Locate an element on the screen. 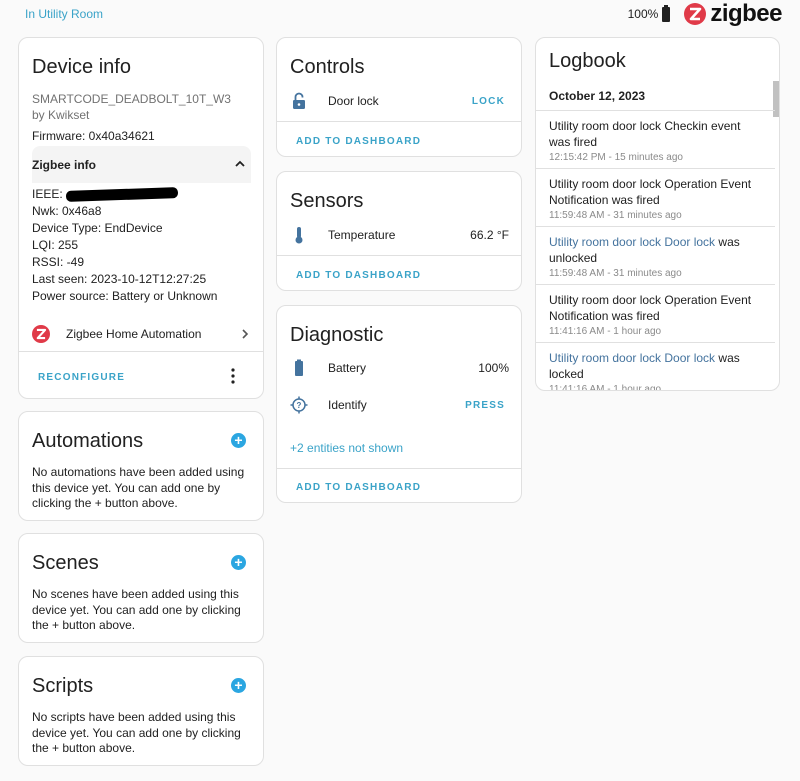  add-automation-button: + is located at coordinates (238, 440).